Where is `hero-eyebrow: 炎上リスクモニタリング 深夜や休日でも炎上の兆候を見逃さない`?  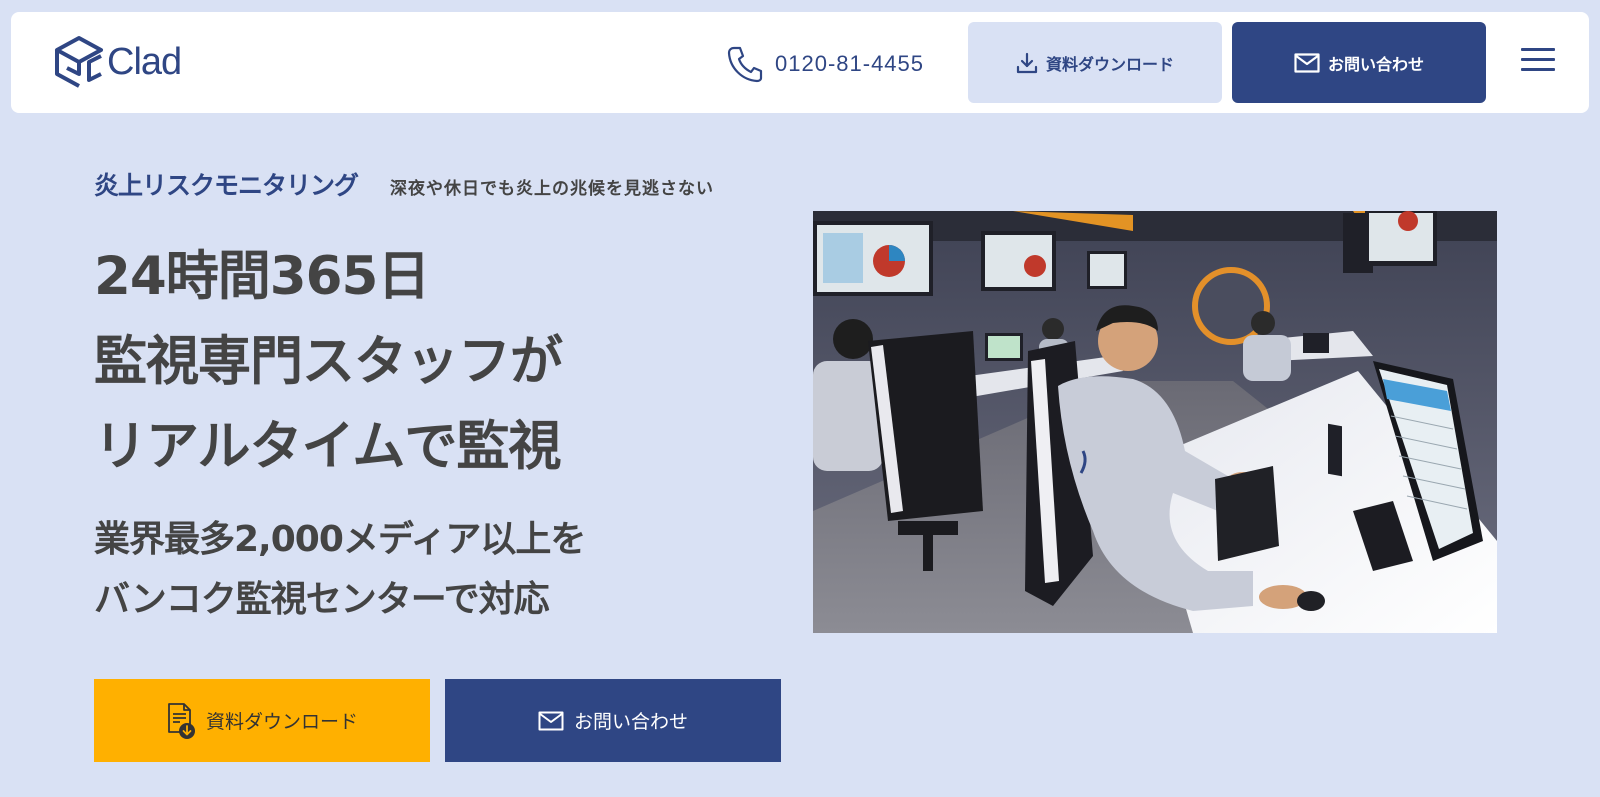 hero-eyebrow: 炎上リスクモニタリング 深夜や休日でも炎上の兆候を見逃さない is located at coordinates (404, 184).